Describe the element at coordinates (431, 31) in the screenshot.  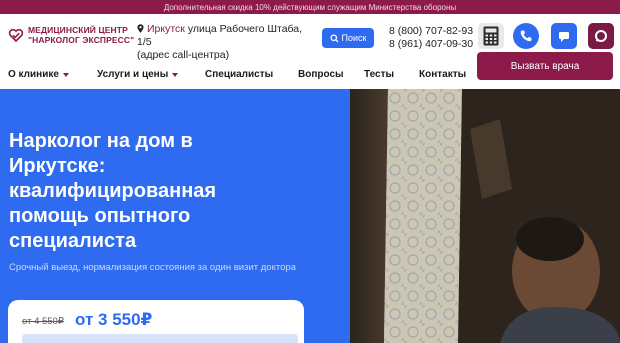
I see `phone-number-1: 8 (800) 707-82-93` at that location.